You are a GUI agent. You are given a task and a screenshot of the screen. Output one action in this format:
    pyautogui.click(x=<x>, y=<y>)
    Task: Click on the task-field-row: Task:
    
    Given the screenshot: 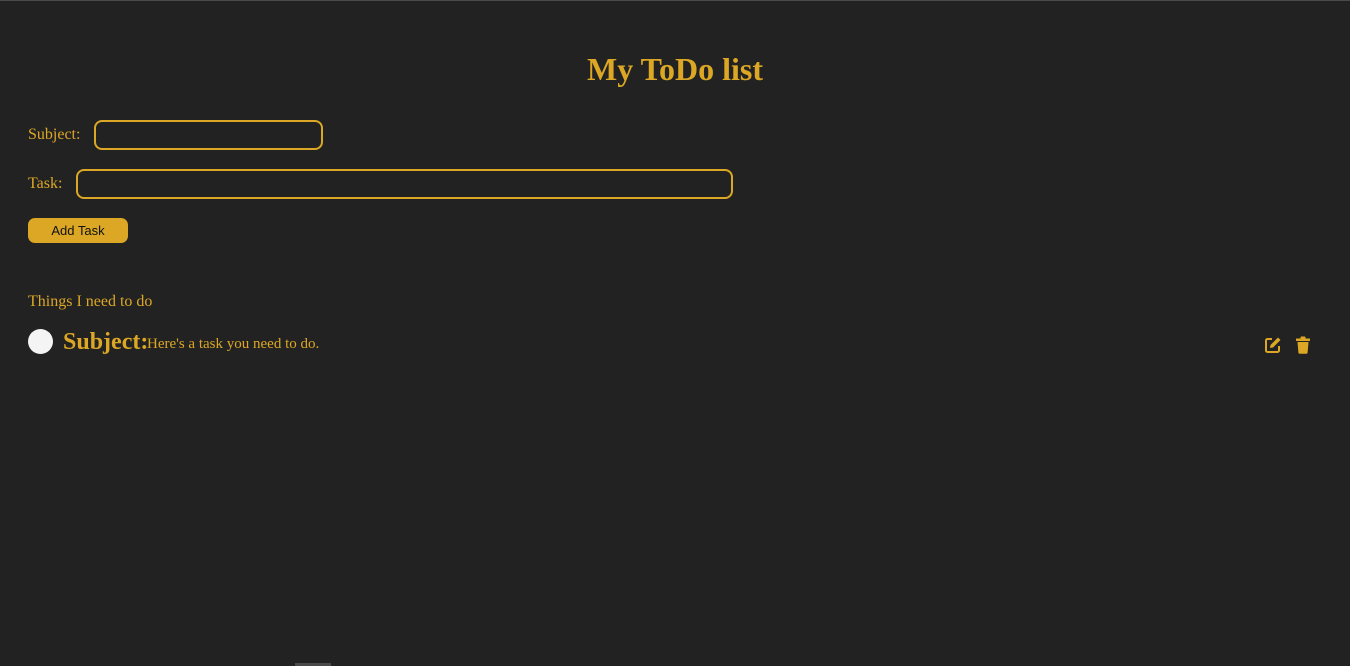 What is the action you would take?
    pyautogui.click(x=381, y=184)
    